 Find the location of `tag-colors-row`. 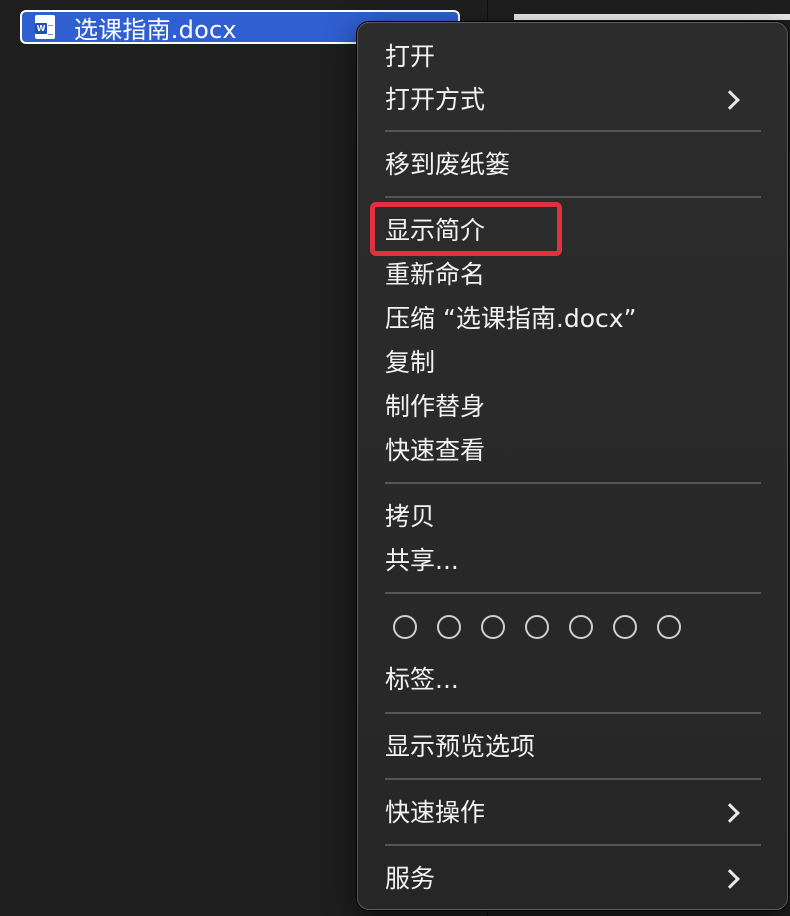

tag-colors-row is located at coordinates (537, 627).